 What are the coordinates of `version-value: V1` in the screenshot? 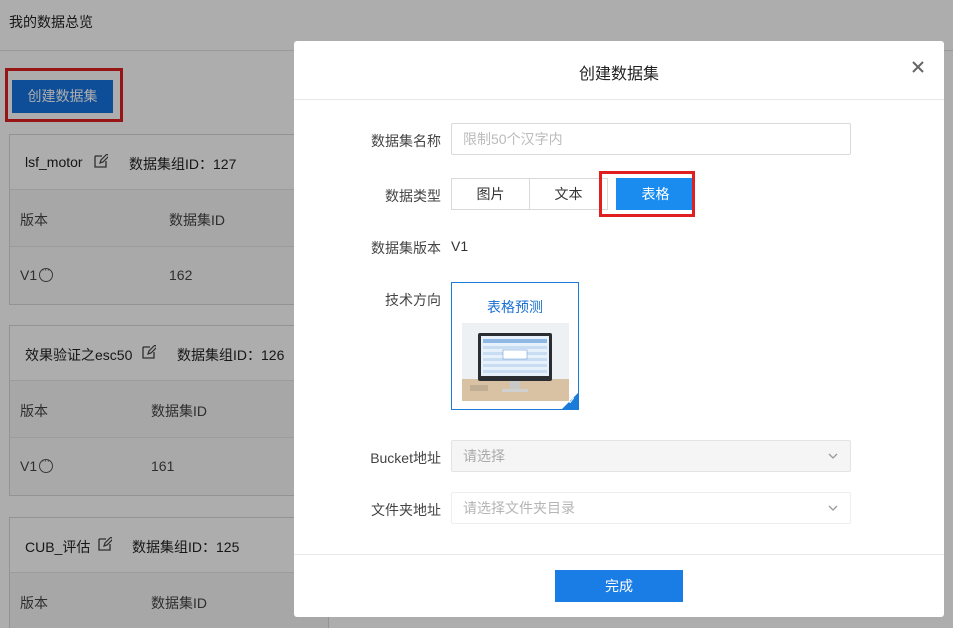 It's located at (460, 246).